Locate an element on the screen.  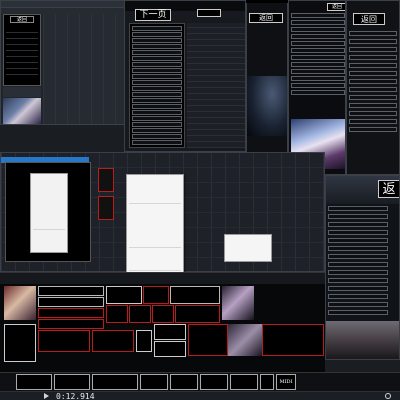
return-button-preview: 返回 is located at coordinates (266, 18).